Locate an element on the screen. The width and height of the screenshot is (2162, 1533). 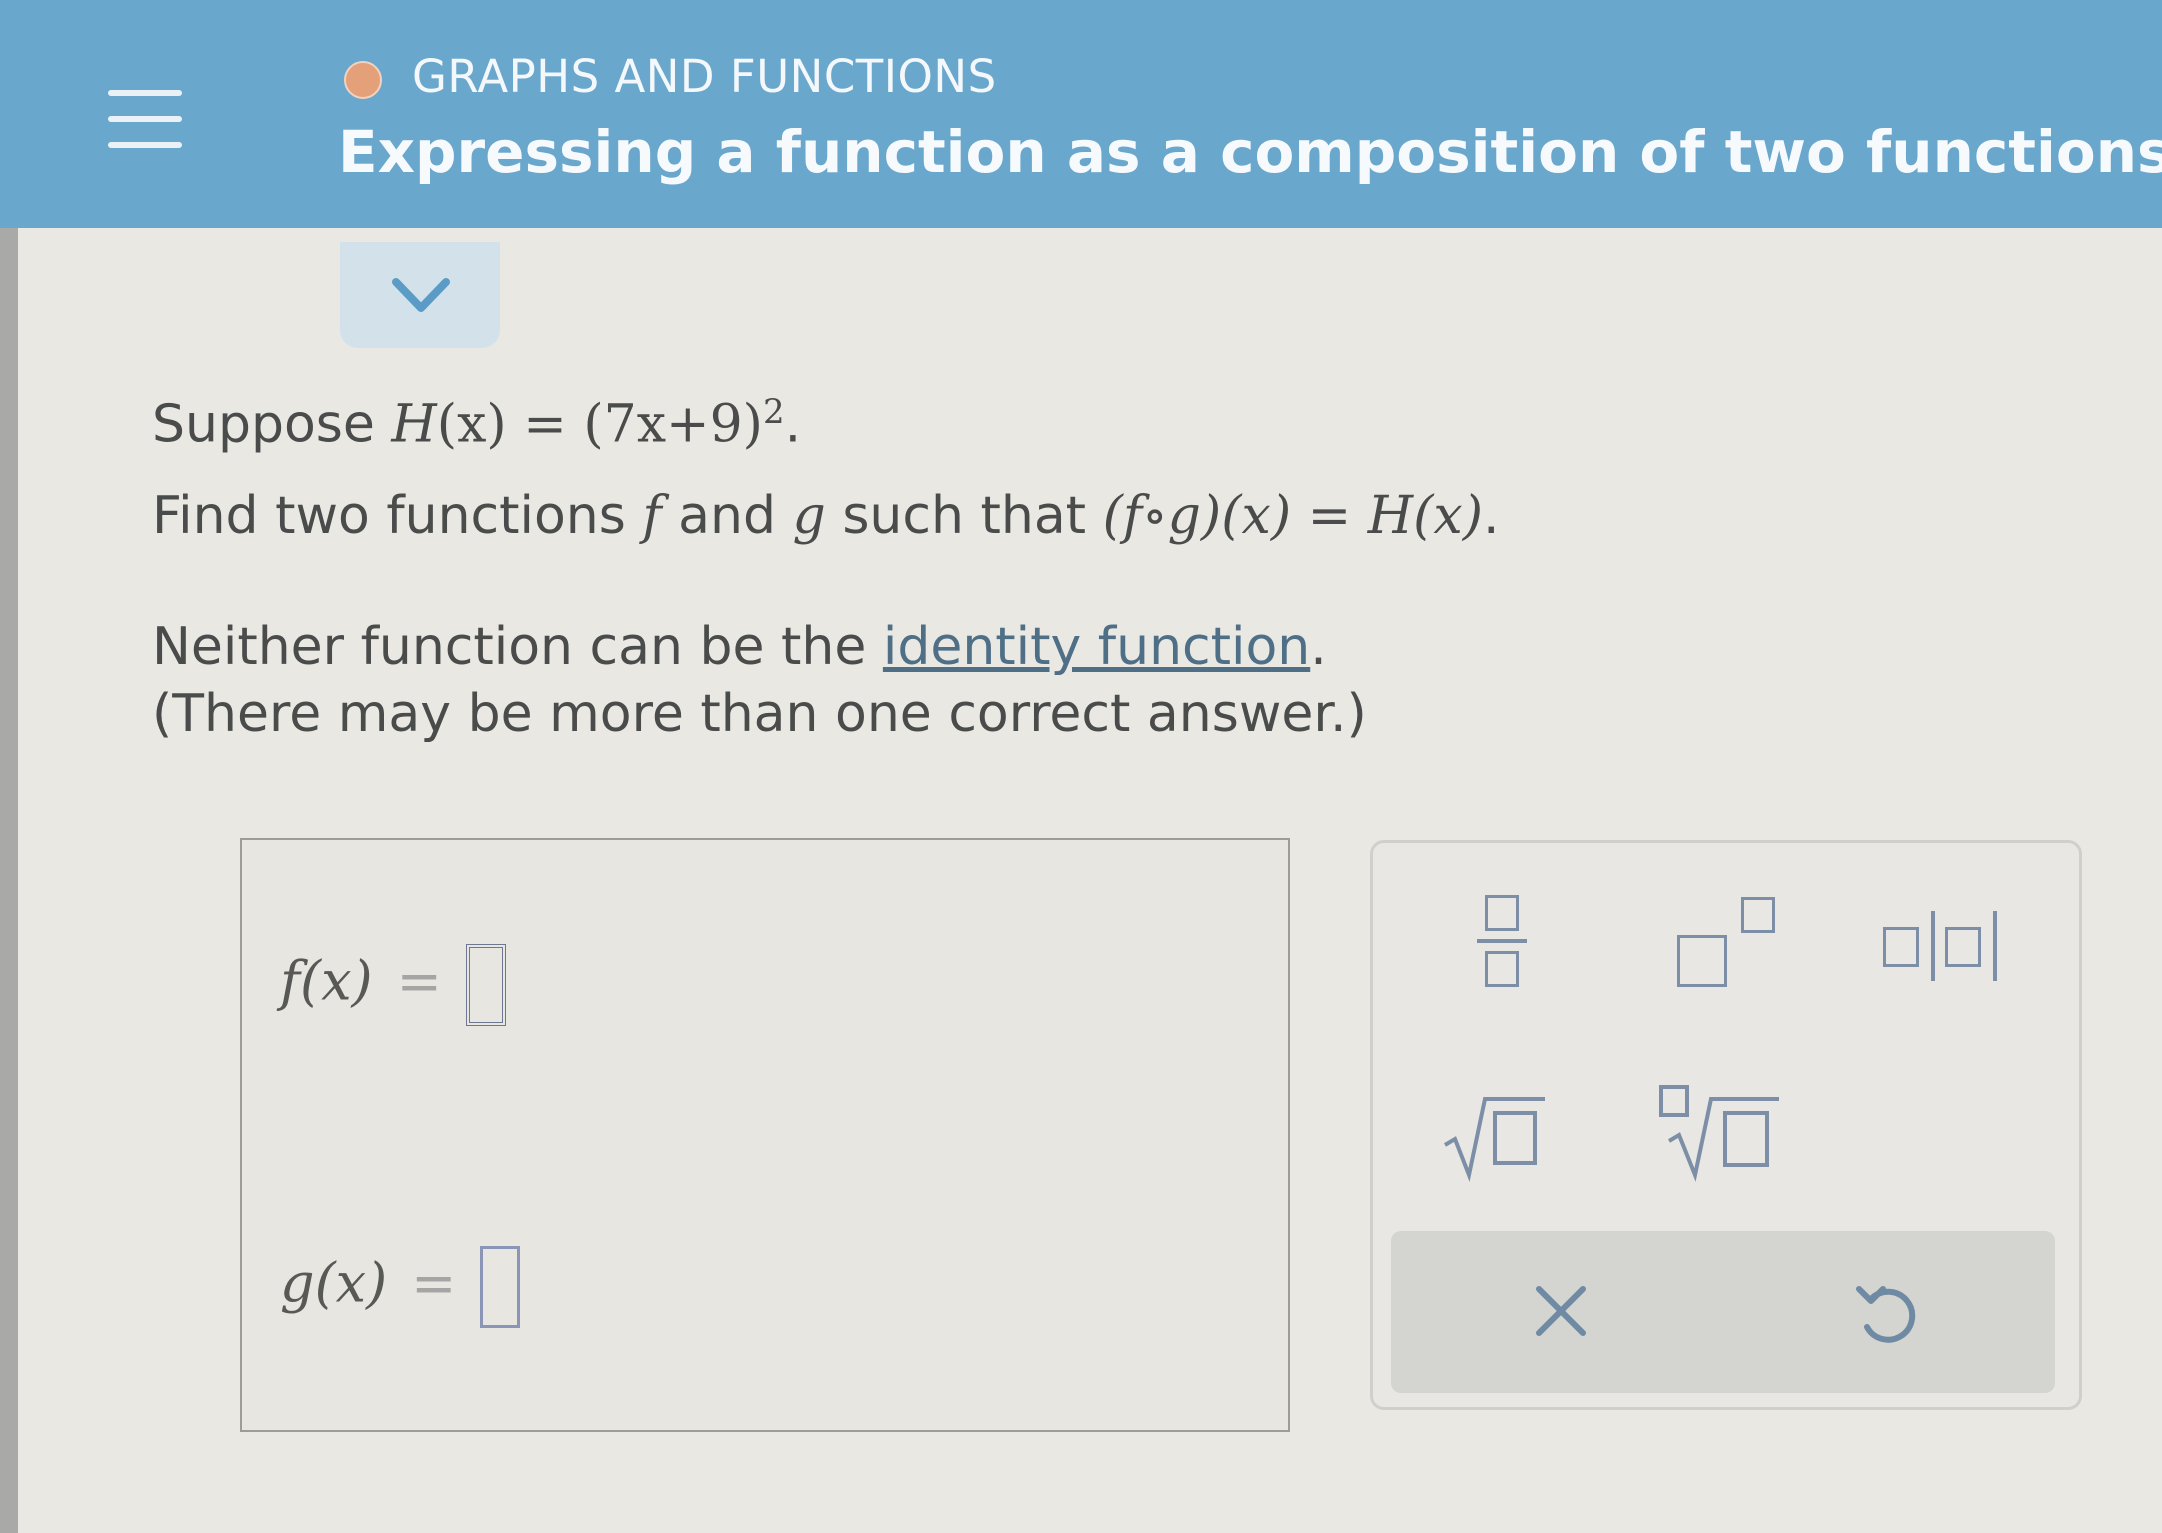
square-root-button is located at coordinates (1496, 1133).